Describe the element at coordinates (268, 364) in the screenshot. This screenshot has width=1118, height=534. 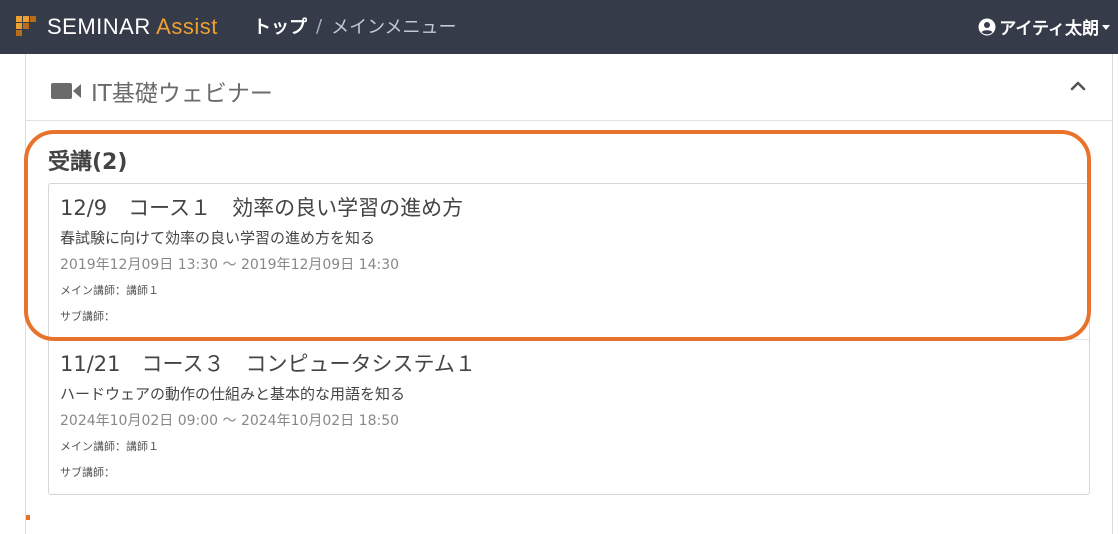
I see `course-title: 11/21 コース３ コンピュータシステム１` at that location.